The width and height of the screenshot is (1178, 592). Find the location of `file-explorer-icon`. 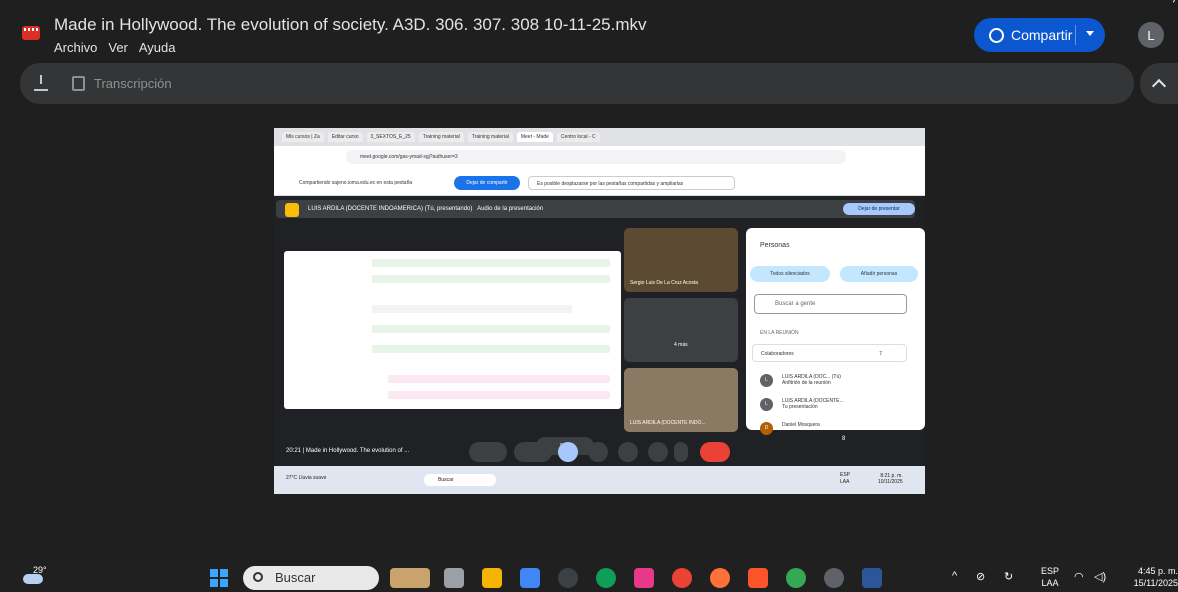

file-explorer-icon is located at coordinates (492, 578).